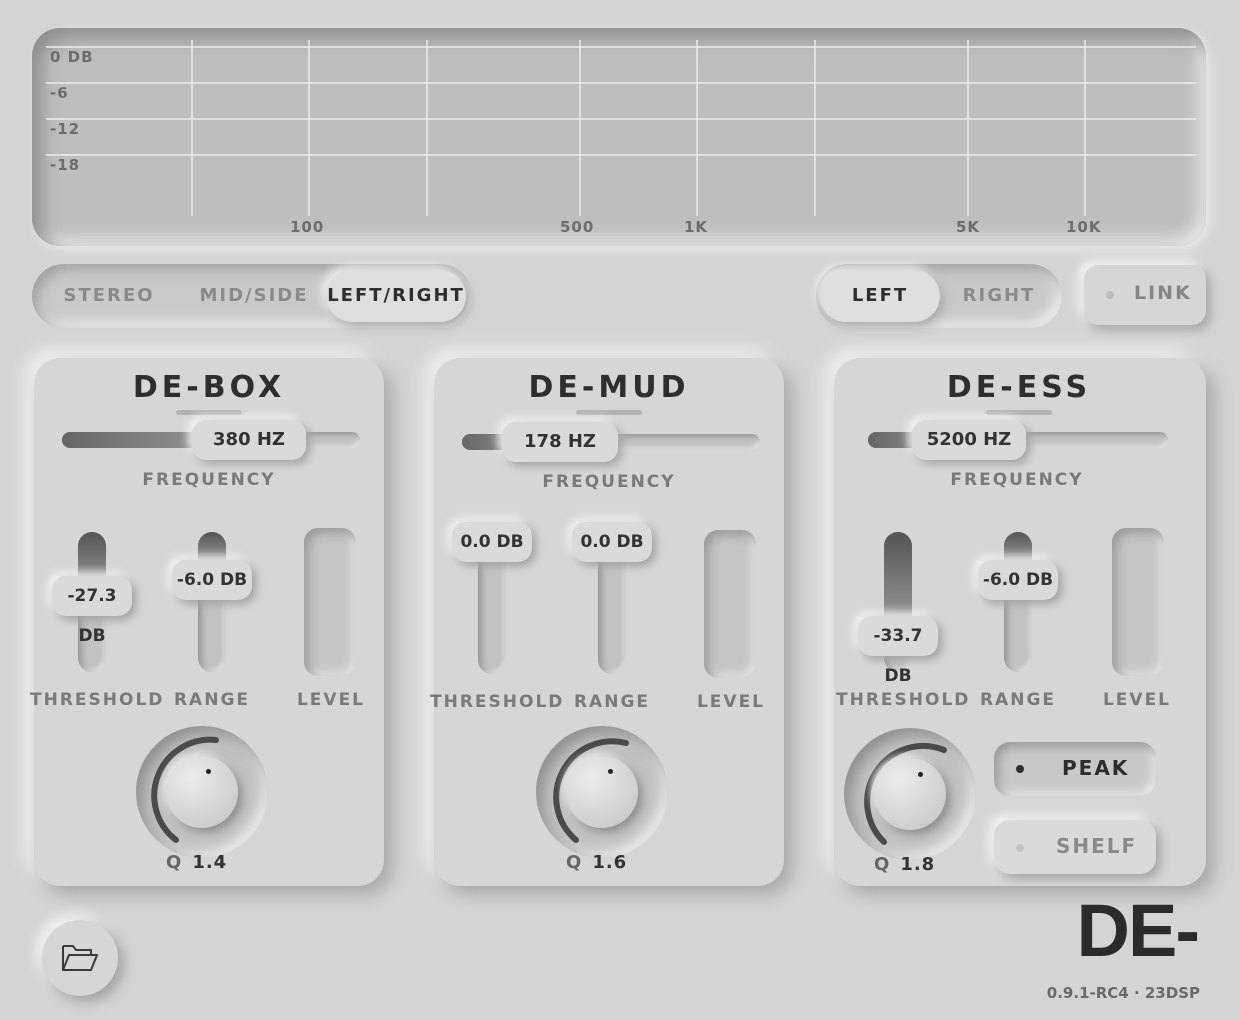 This screenshot has height=1020, width=1240. What do you see at coordinates (1096, 768) in the screenshot?
I see `peak-label: PEAK` at bounding box center [1096, 768].